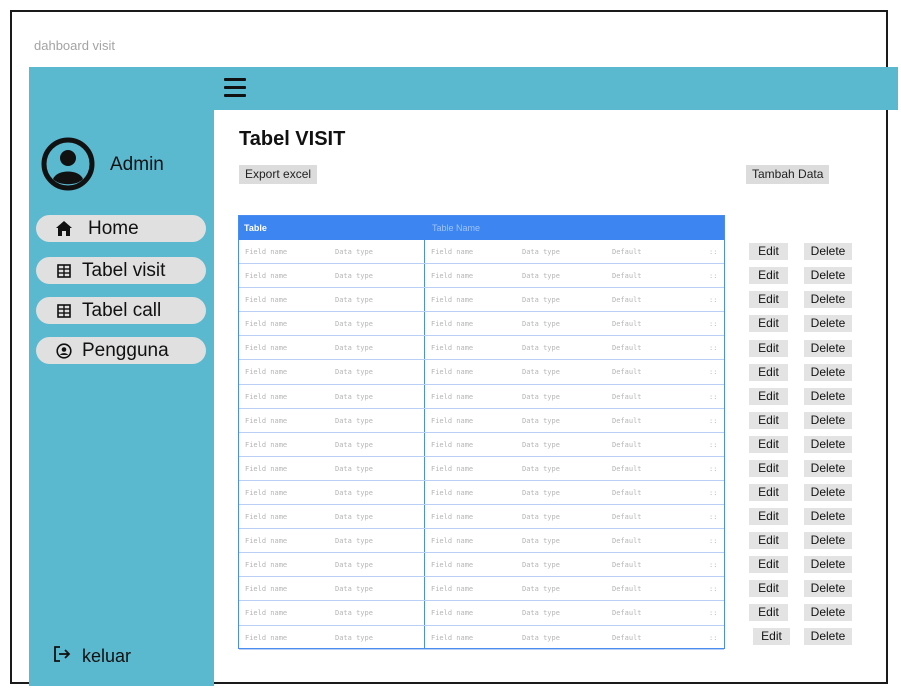 Image resolution: width=901 pixels, height=688 pixels. I want to click on sidebar-item-label: Tabel visit, so click(124, 270).